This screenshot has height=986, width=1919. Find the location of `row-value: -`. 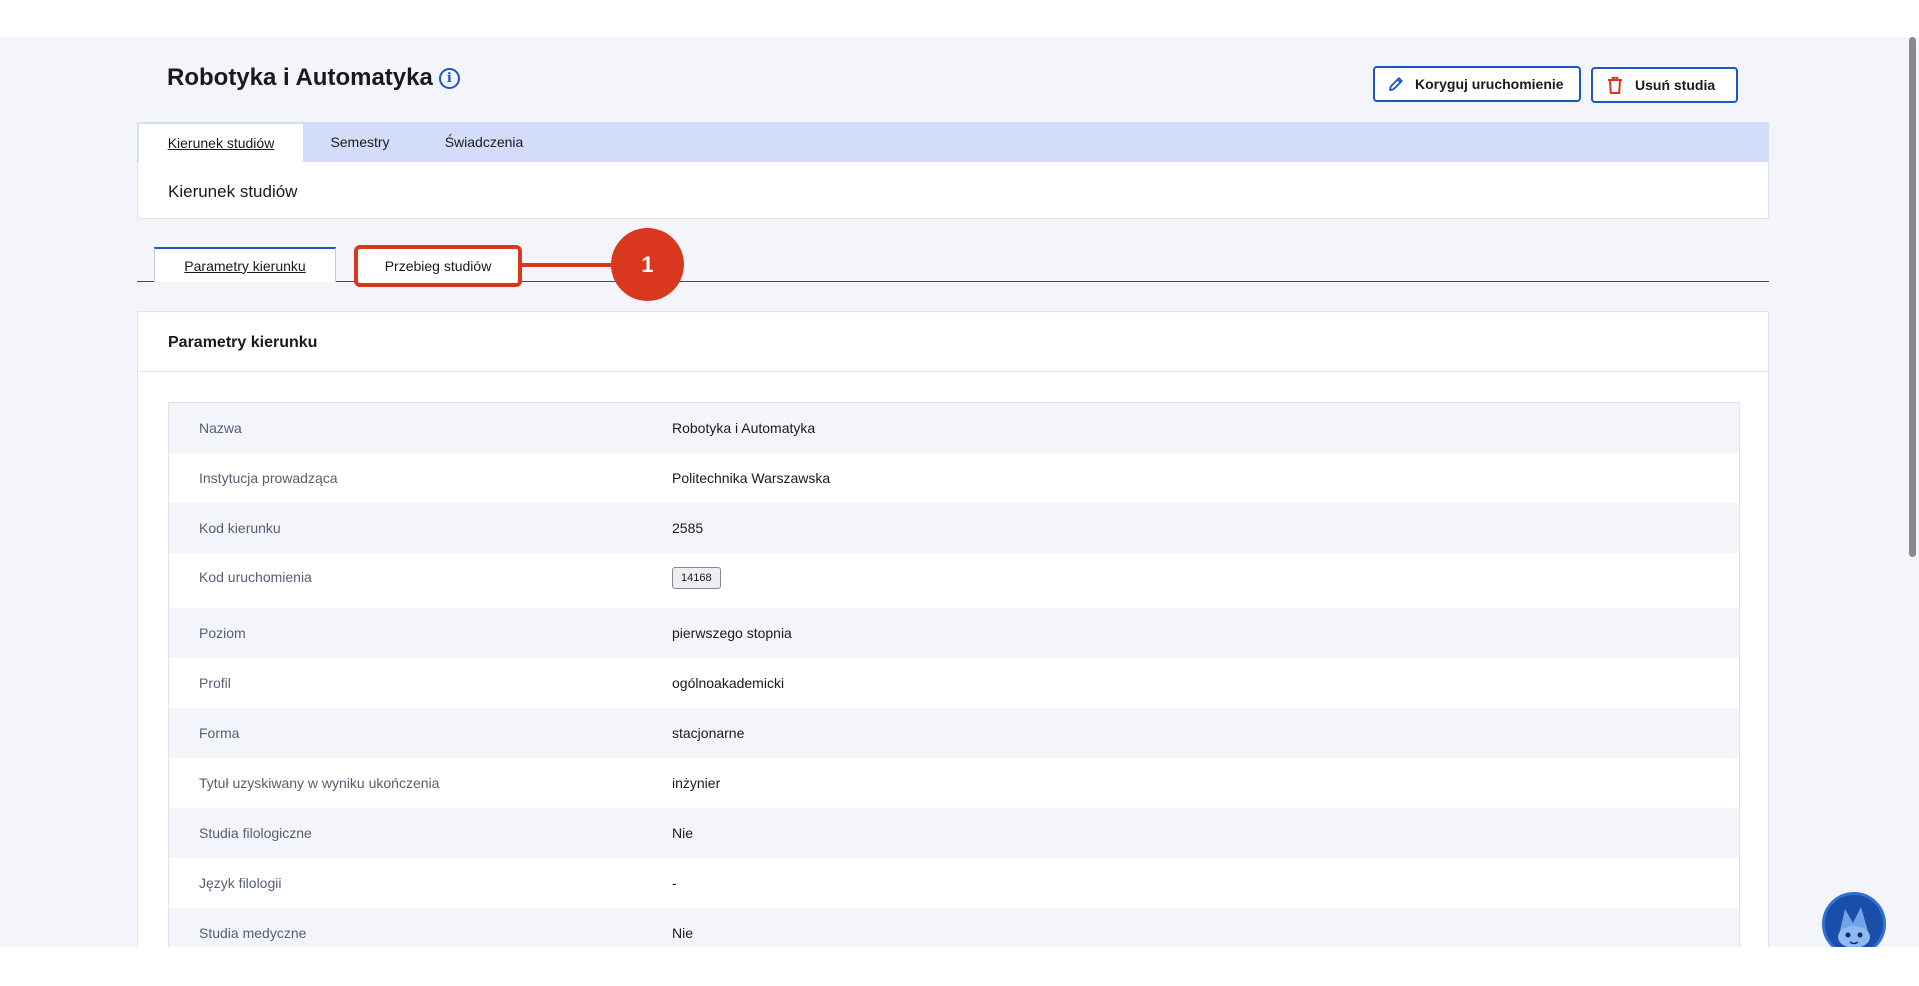

row-value: - is located at coordinates (674, 883).